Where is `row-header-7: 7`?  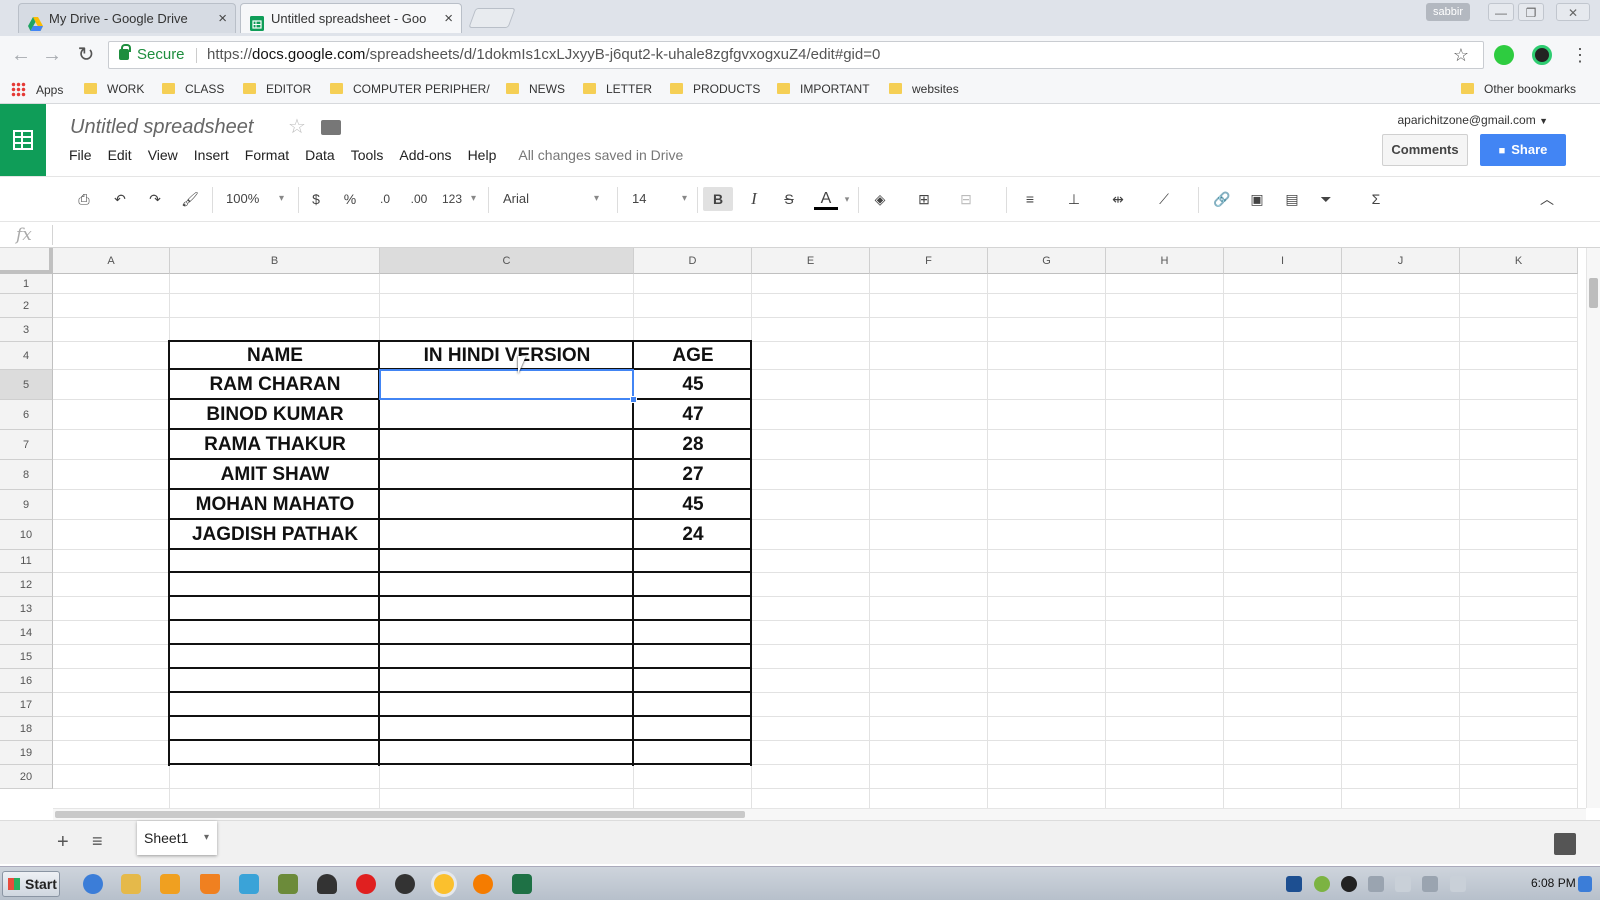
row-header-7: 7 is located at coordinates (26, 445).